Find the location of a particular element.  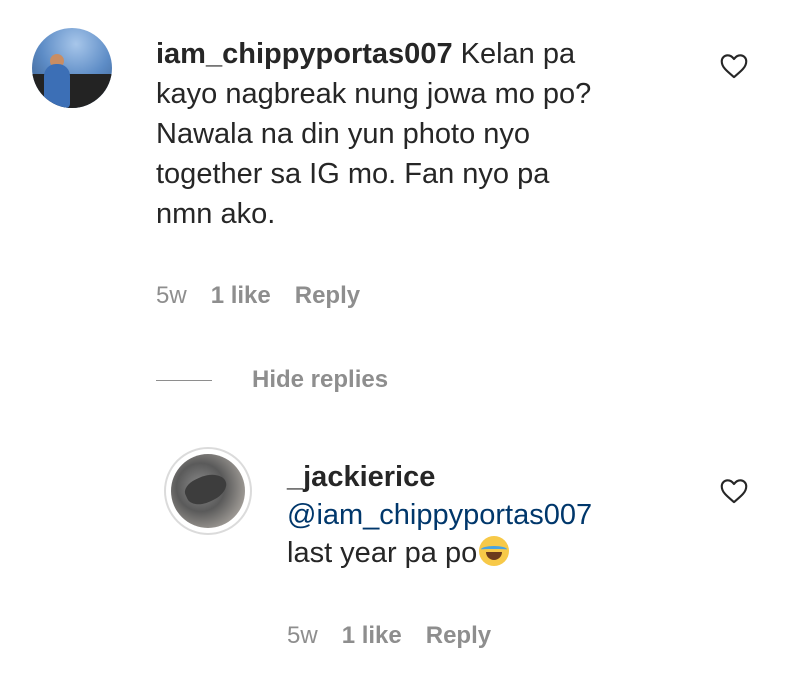

comment-text-line: Kelan pa is located at coordinates (518, 54).